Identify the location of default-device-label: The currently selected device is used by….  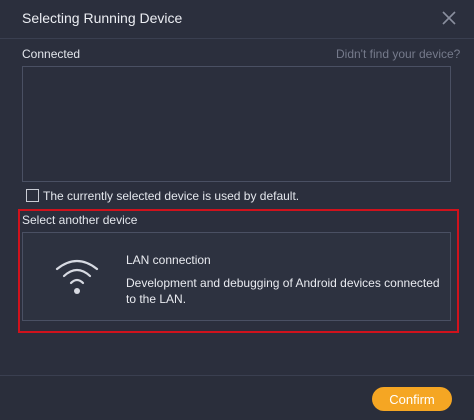
(171, 196).